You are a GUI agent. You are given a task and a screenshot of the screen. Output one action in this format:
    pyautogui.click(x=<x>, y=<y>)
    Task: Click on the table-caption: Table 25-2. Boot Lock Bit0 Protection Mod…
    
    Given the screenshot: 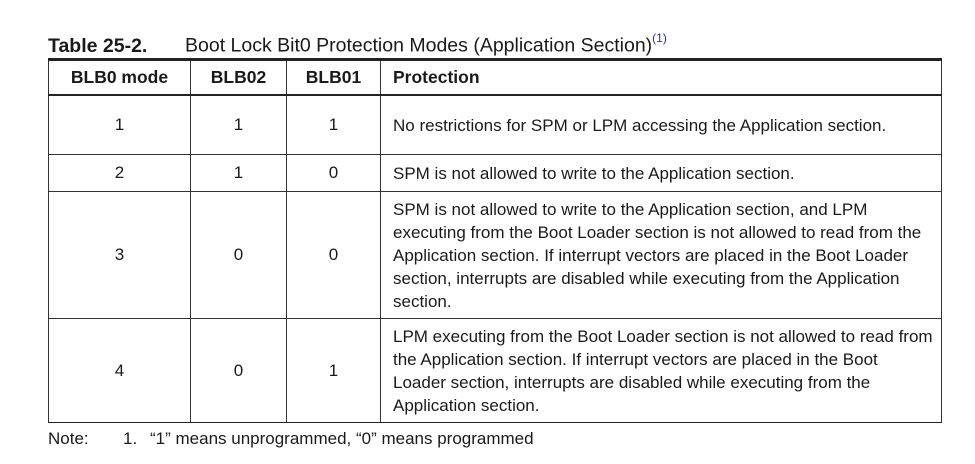 What is the action you would take?
    pyautogui.click(x=357, y=43)
    